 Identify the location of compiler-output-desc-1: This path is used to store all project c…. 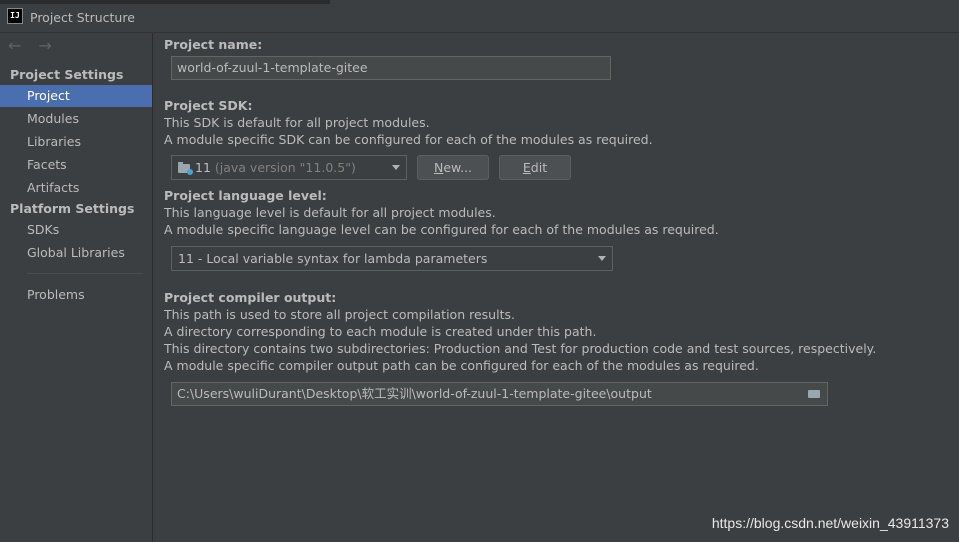
(339, 314).